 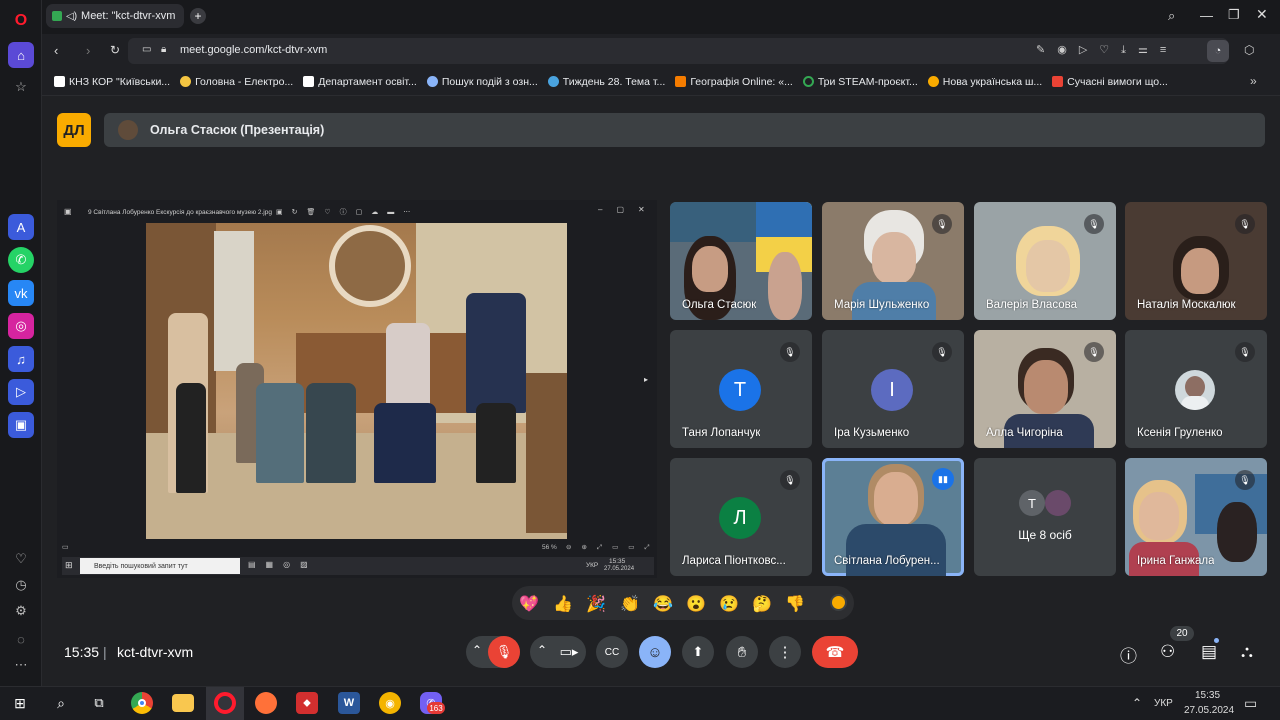 What do you see at coordinates (596, 604) in the screenshot?
I see `reaction-party-popper: 🎉` at bounding box center [596, 604].